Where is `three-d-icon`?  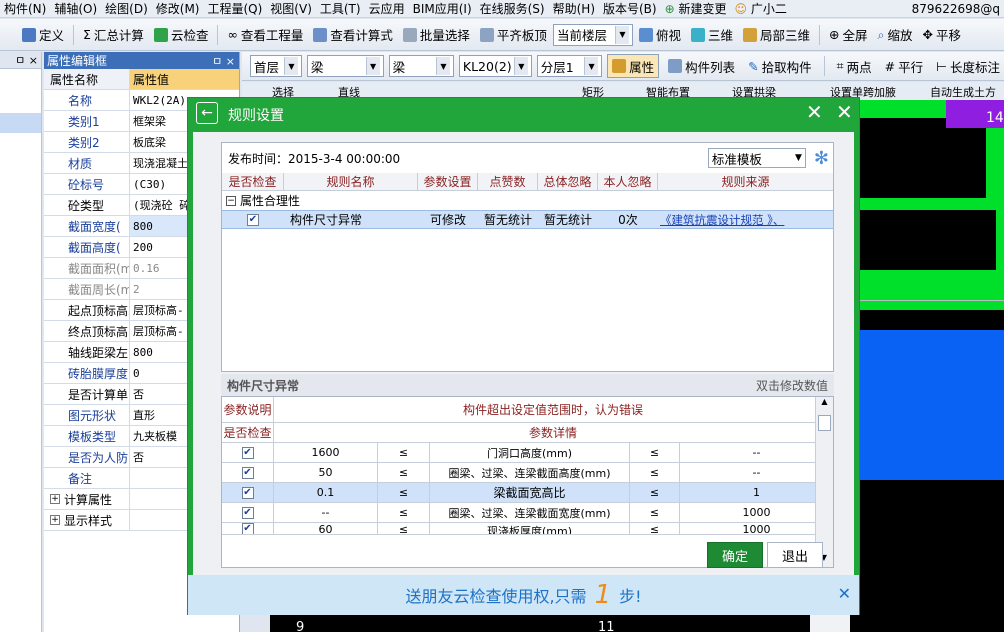
three-d-icon is located at coordinates (697, 34).